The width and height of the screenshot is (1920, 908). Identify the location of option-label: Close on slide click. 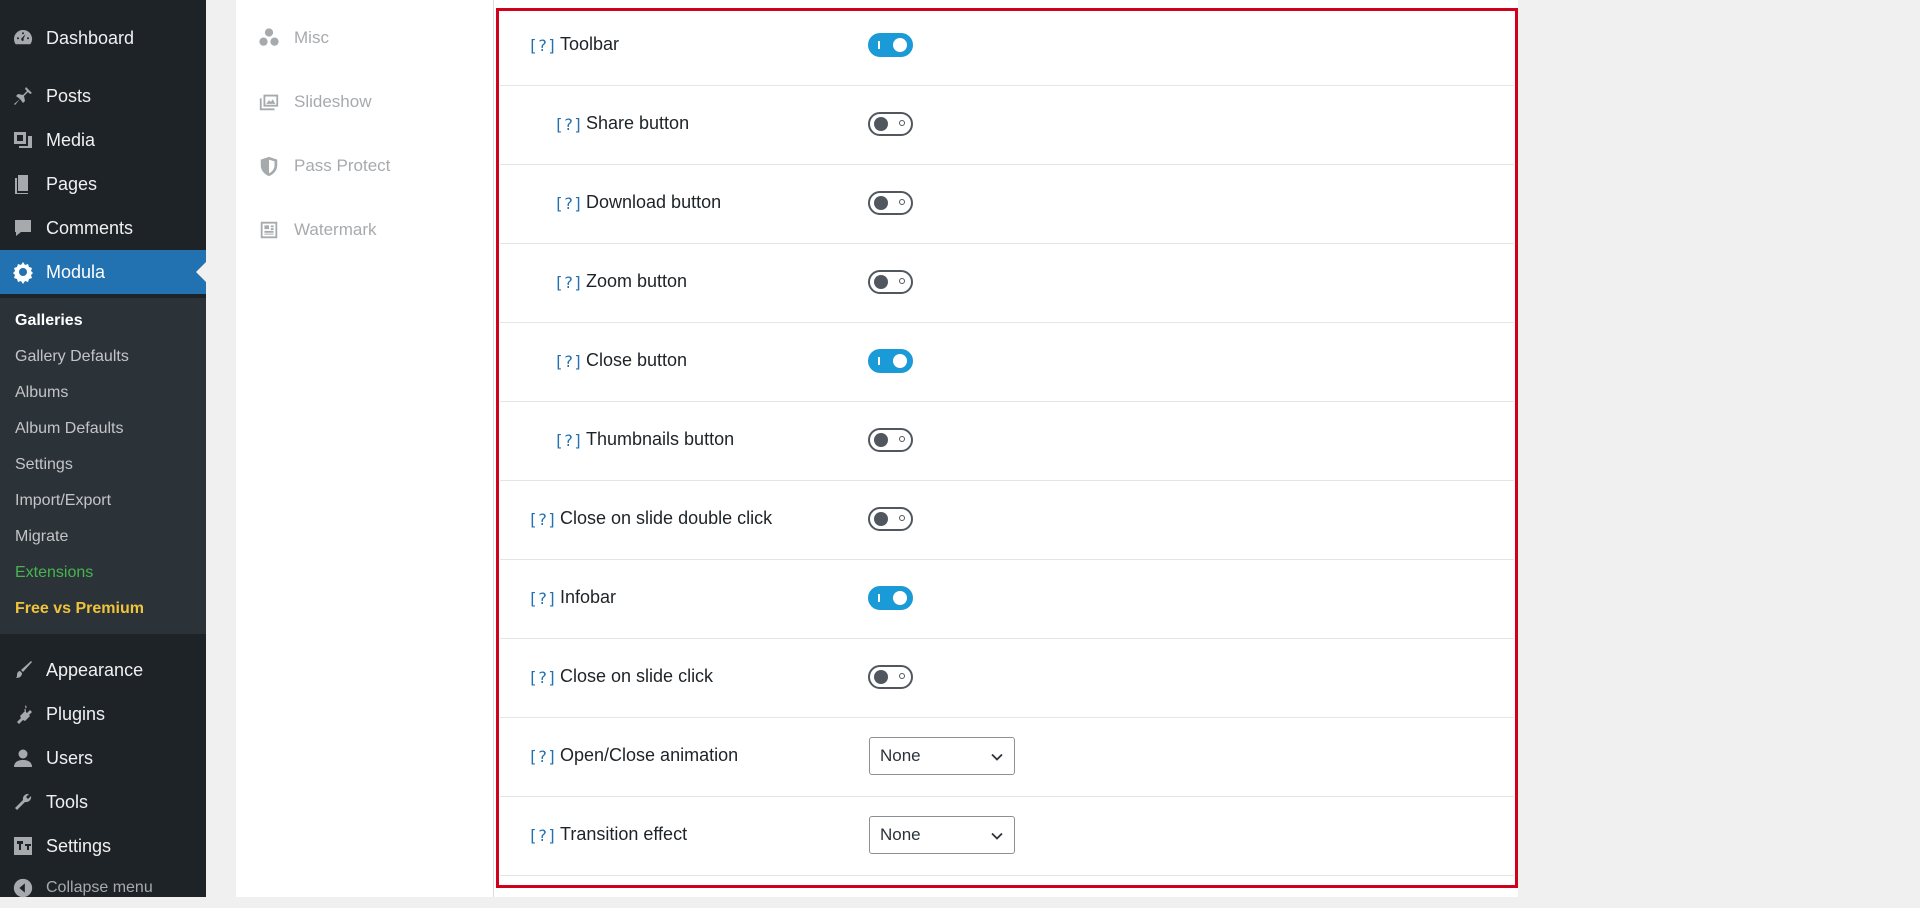
(637, 676).